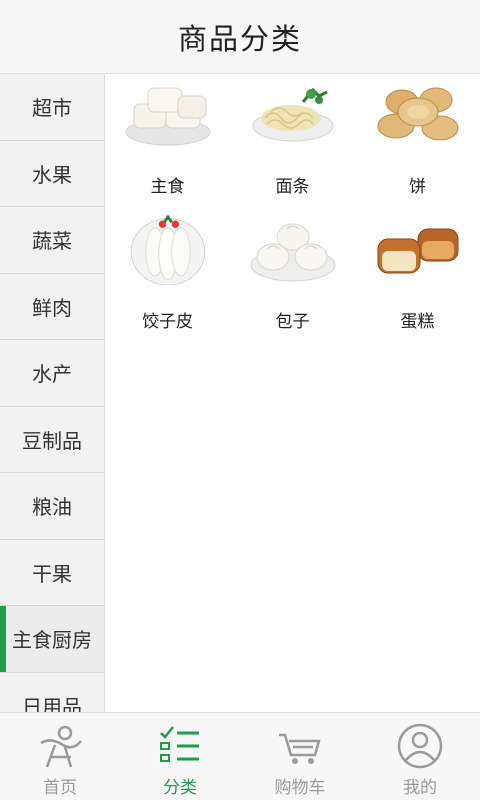  What do you see at coordinates (417, 280) in the screenshot?
I see `product-item-cake: 蛋糕` at bounding box center [417, 280].